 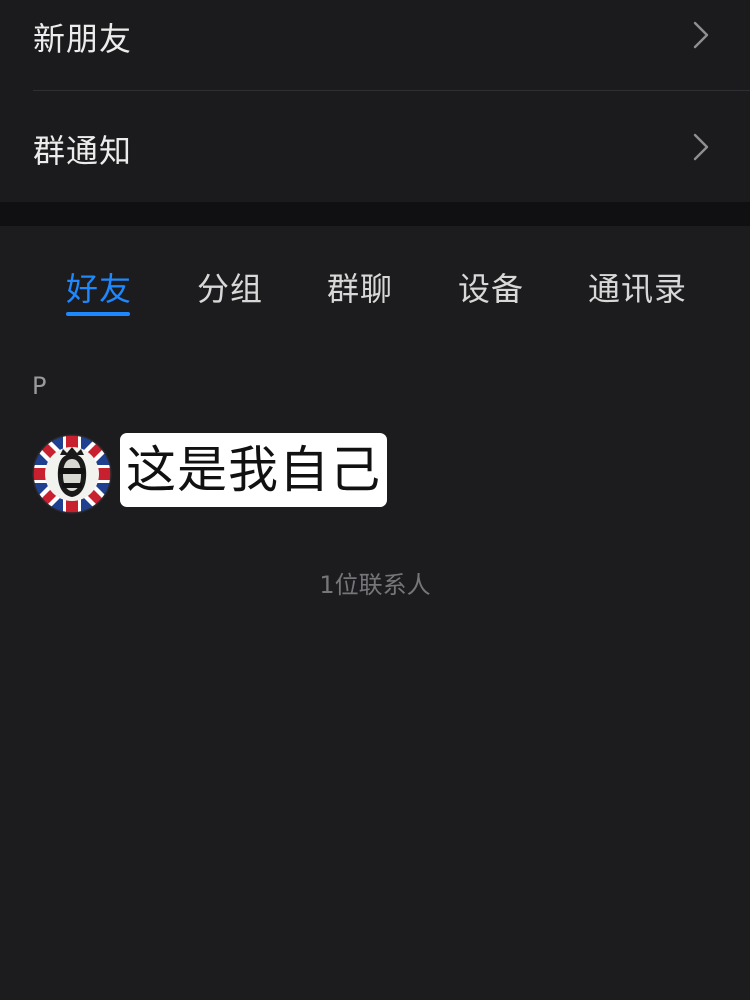 I want to click on caption-overlay: 这是我自己, so click(x=253, y=470).